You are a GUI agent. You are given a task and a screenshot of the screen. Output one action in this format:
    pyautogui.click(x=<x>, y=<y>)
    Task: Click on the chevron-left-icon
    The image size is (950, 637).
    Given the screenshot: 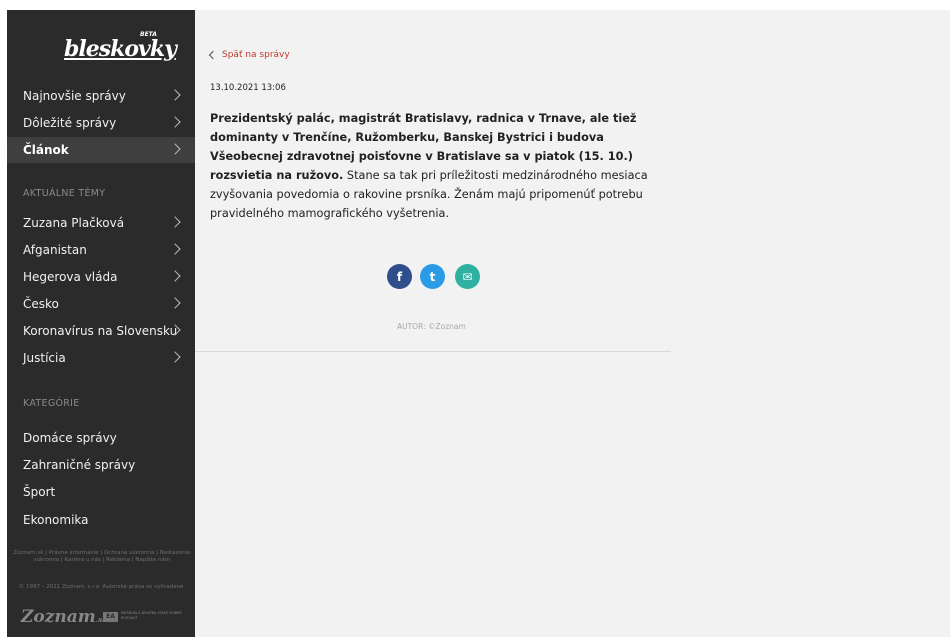 What is the action you would take?
    pyautogui.click(x=213, y=55)
    